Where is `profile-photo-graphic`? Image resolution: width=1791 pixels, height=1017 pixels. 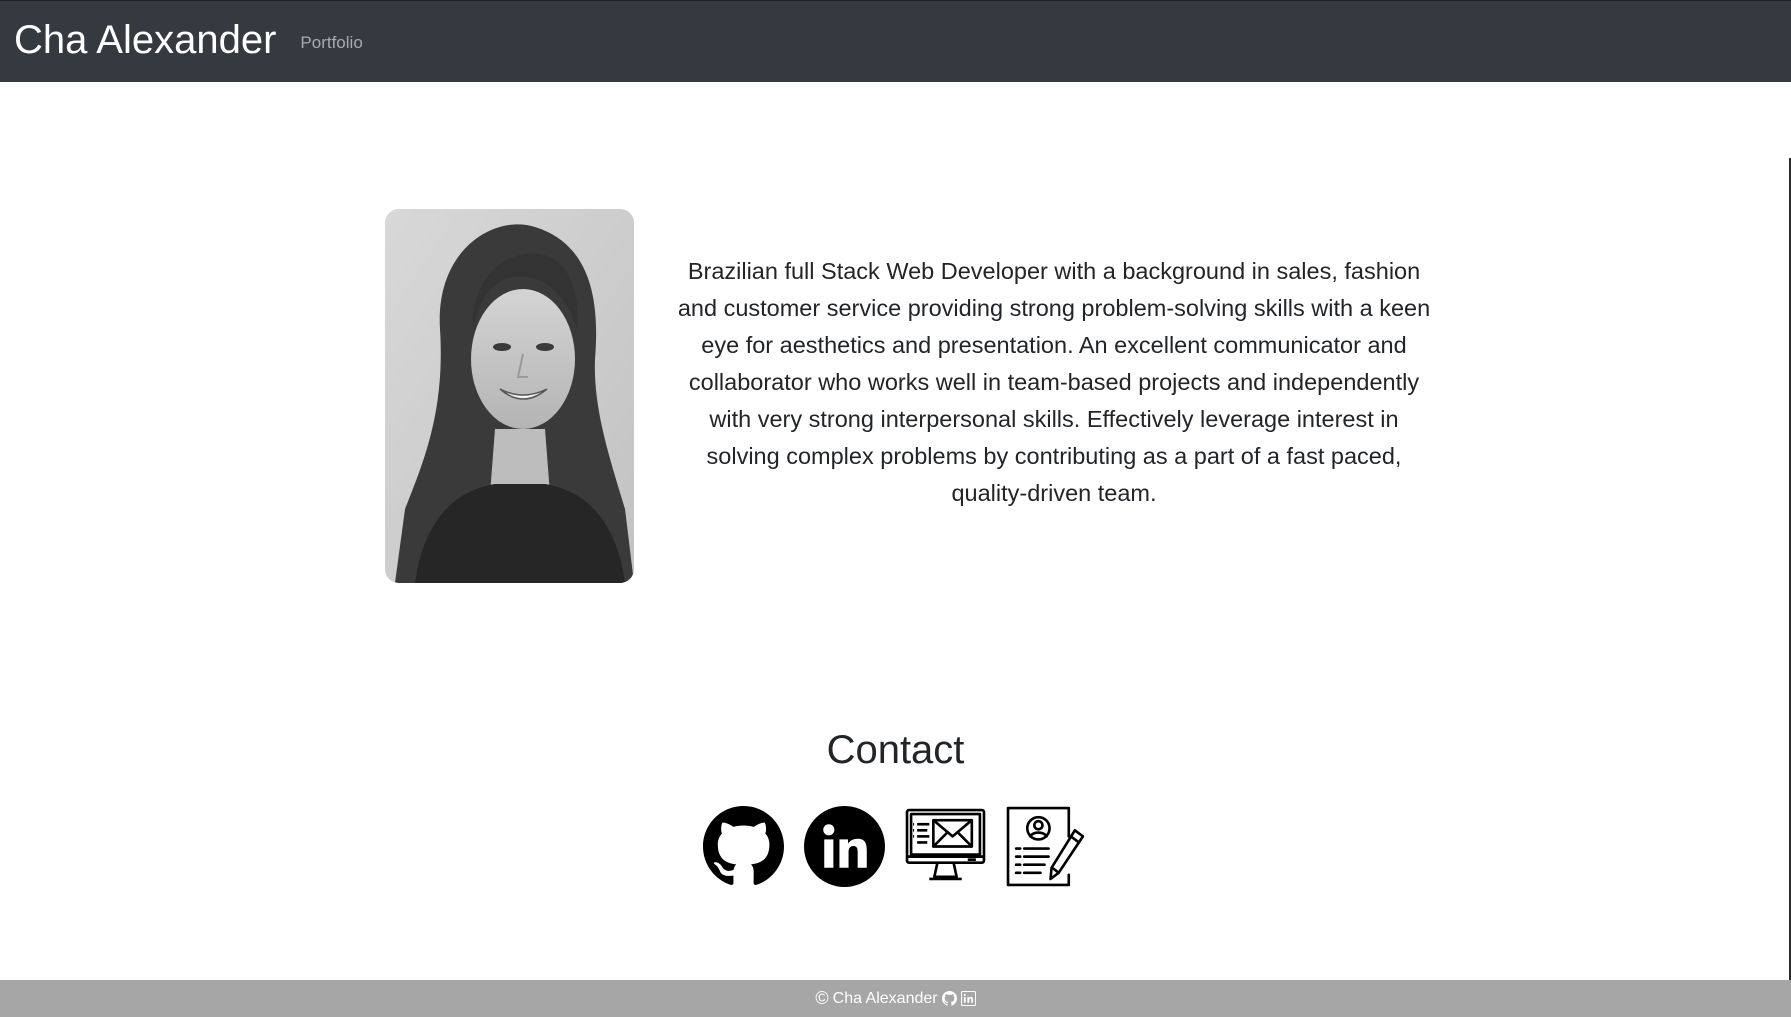
profile-photo-graphic is located at coordinates (509, 396).